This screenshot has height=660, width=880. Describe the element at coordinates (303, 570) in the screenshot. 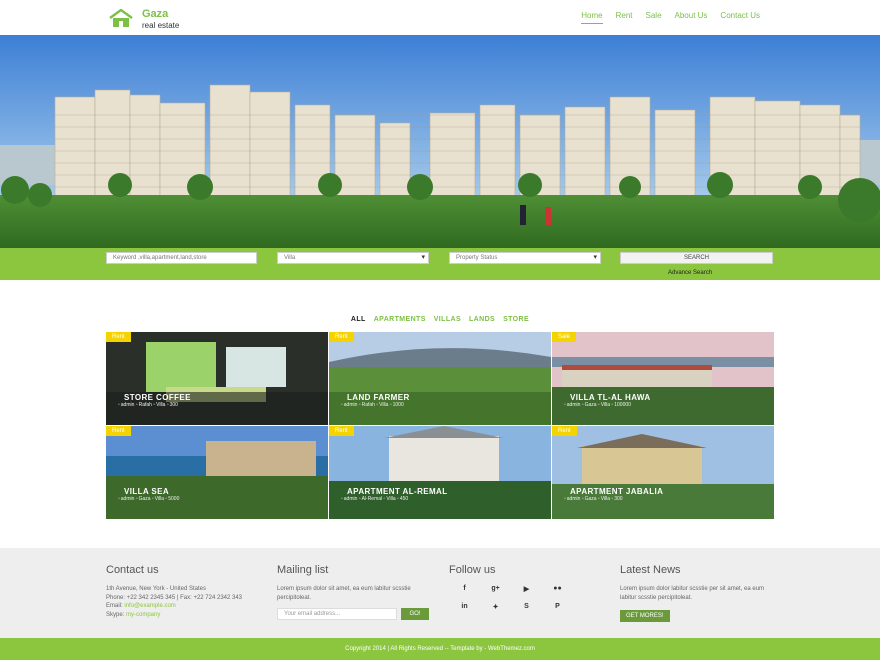

I see `mailing-title: Mailing list` at that location.